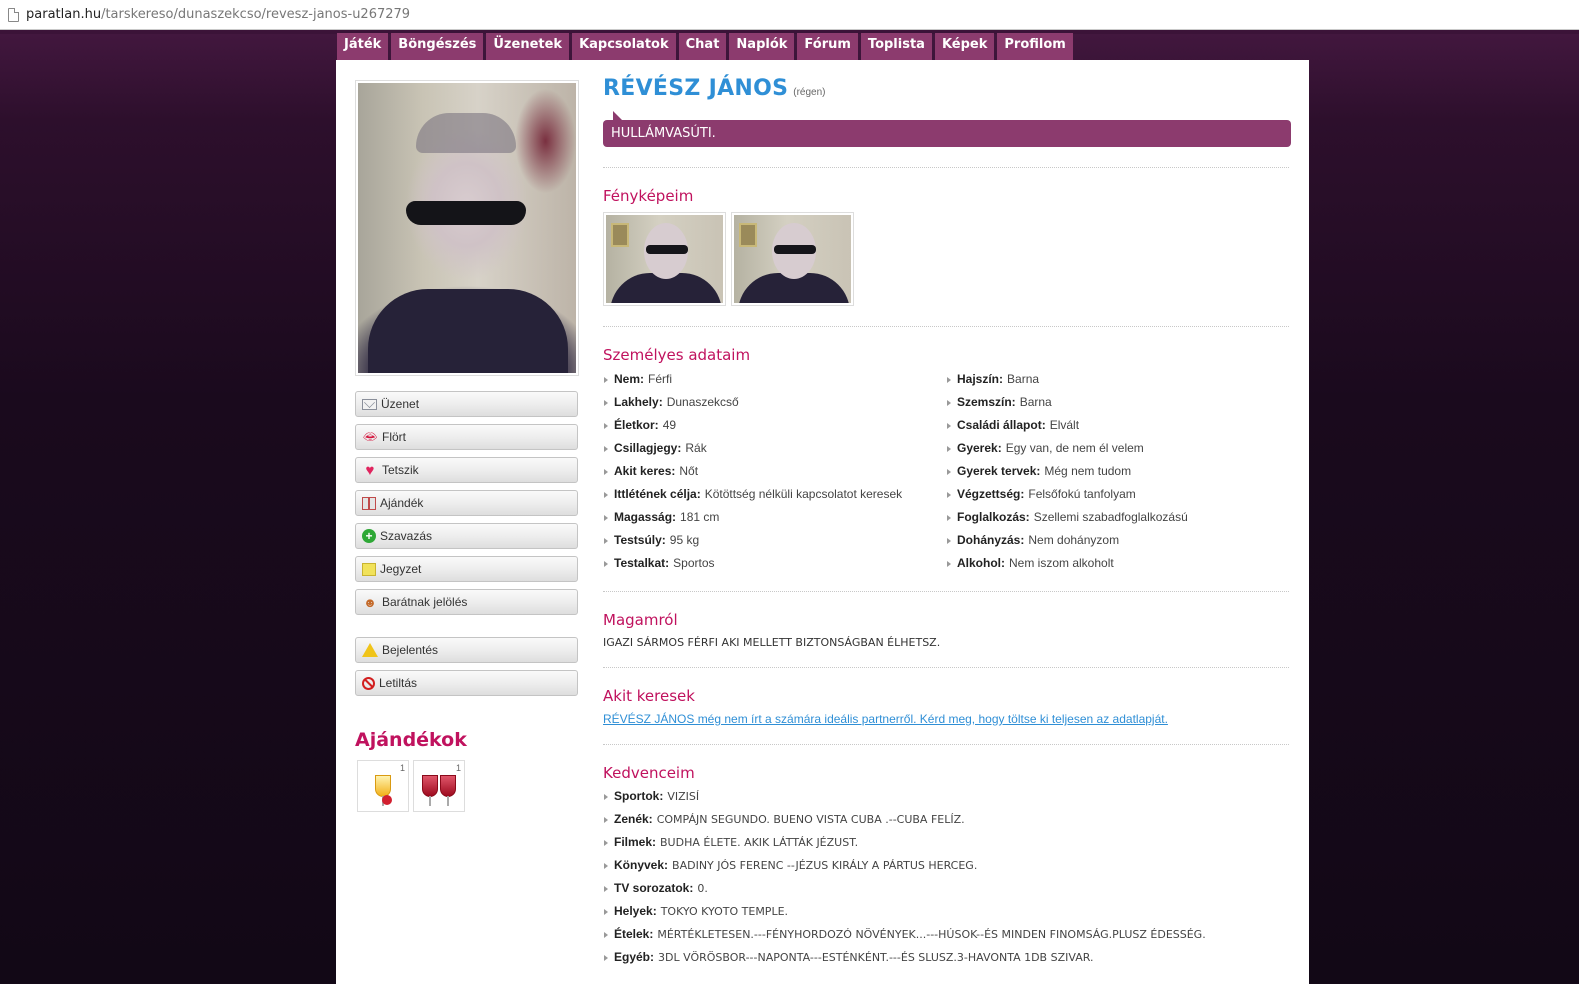 The image size is (1579, 984). I want to click on detail-row: Alkohol: Nem iszom alkoholt, so click(1117, 567).